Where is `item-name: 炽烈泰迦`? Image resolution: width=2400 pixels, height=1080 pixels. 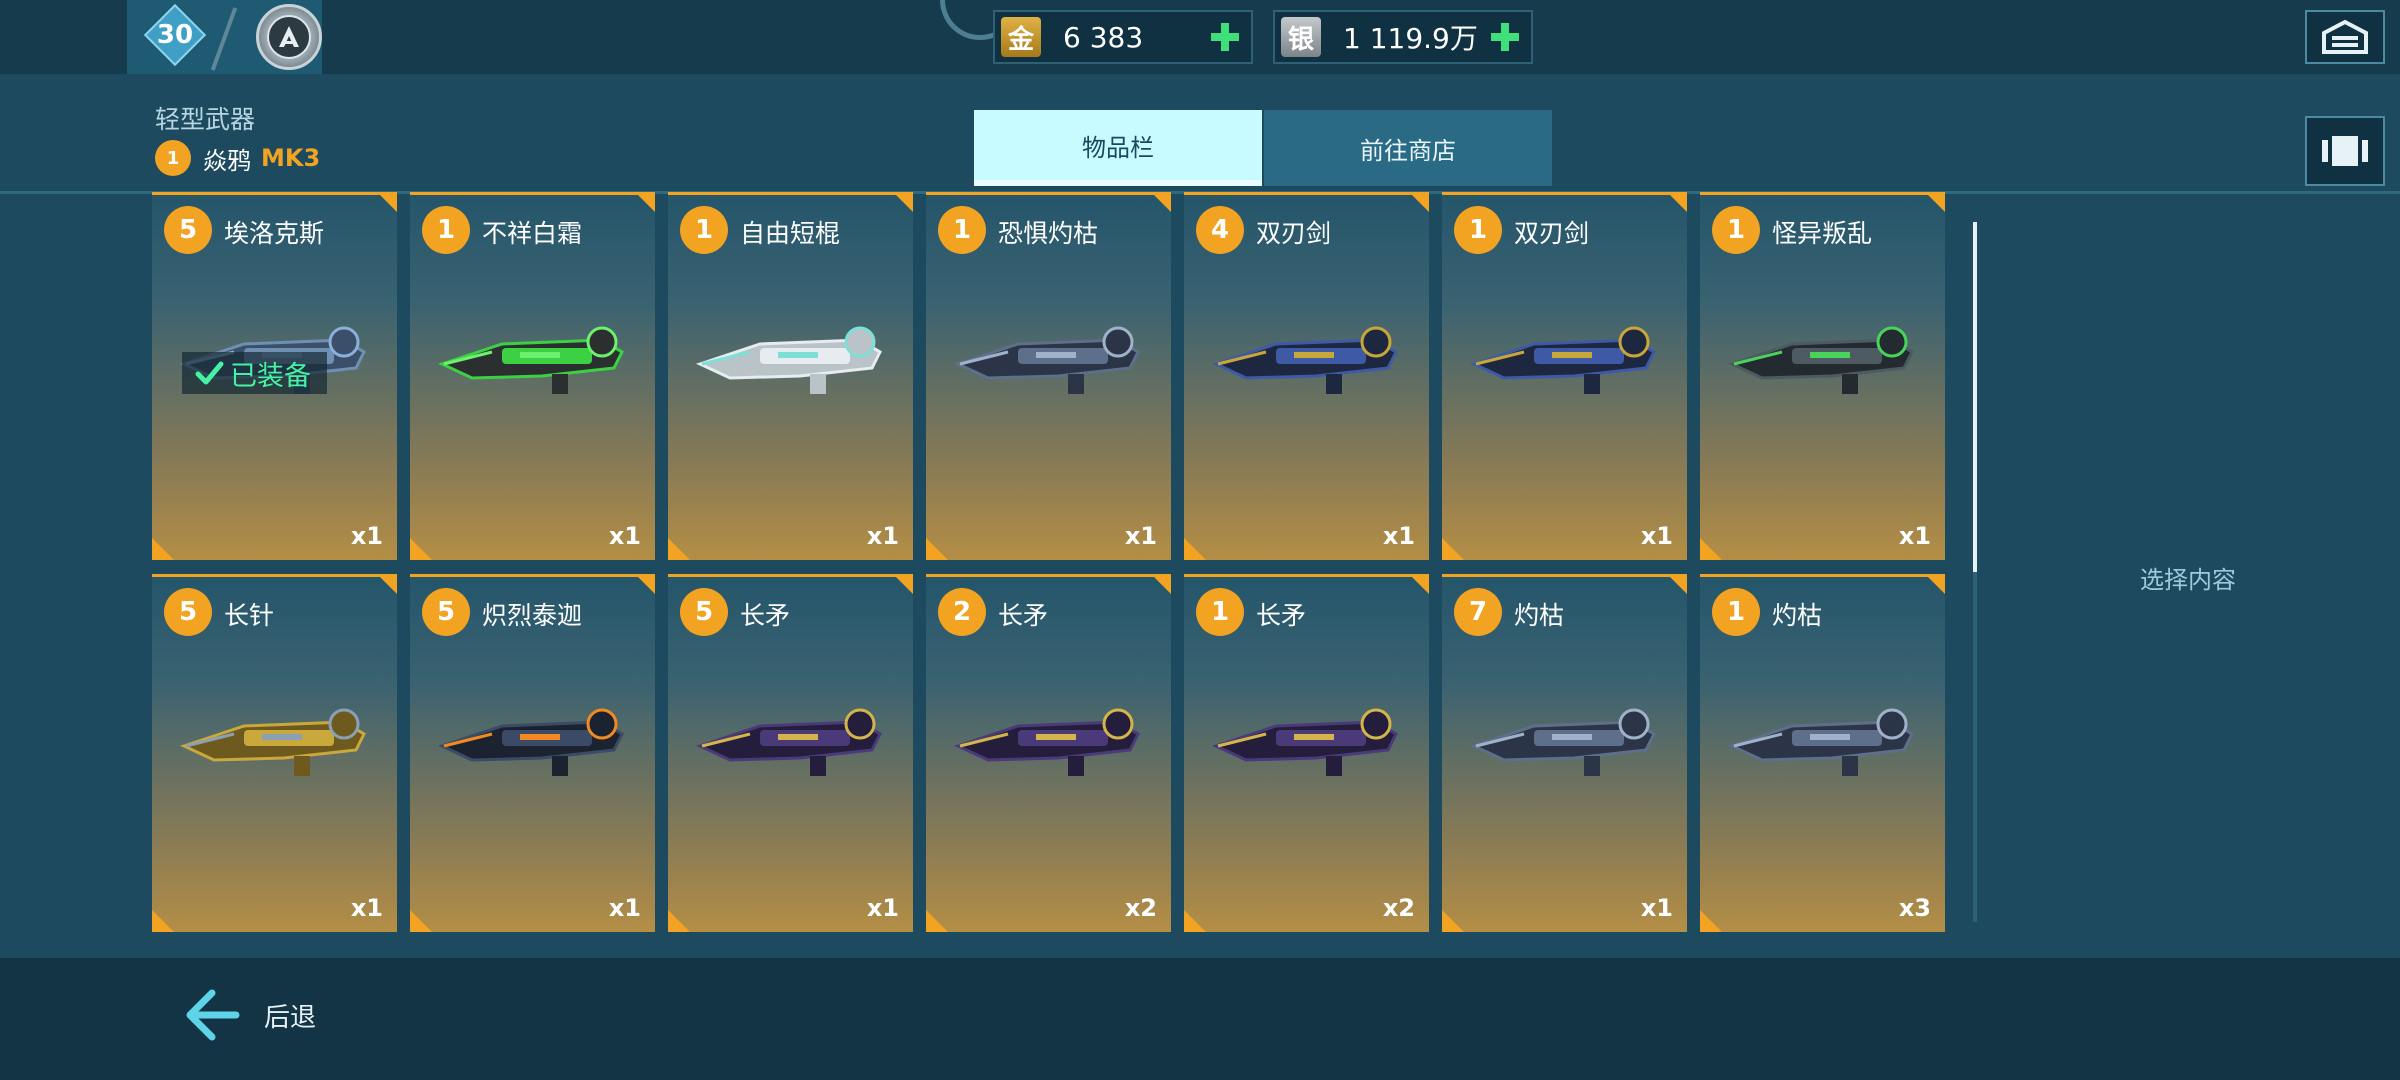 item-name: 炽烈泰迦 is located at coordinates (532, 615).